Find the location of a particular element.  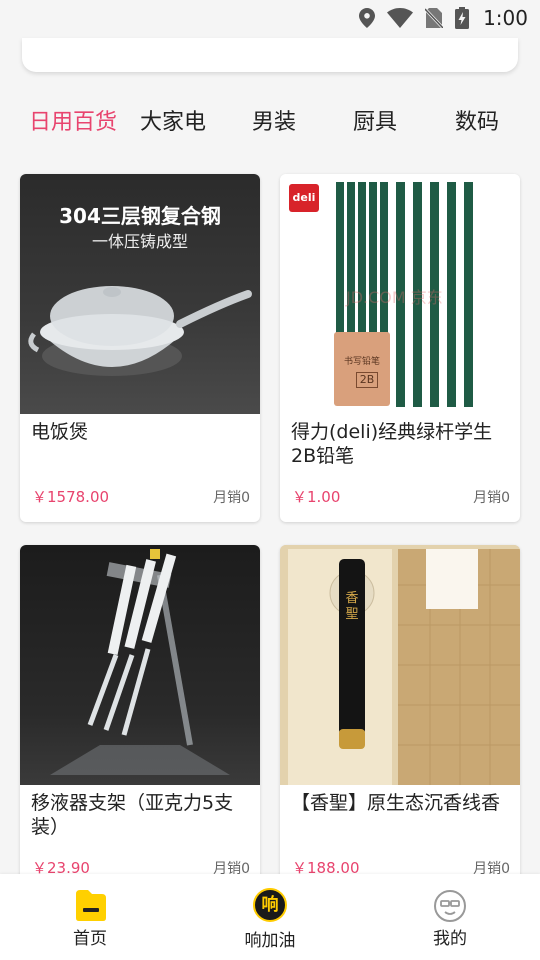

product-title: 【香聖】原生态沉香线香 is located at coordinates (396, 803).